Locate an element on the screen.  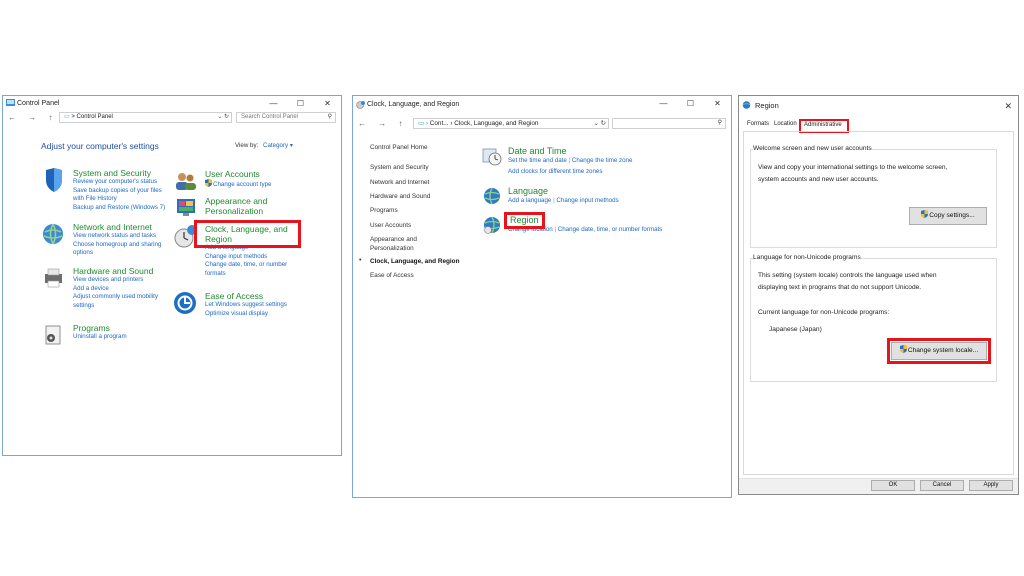
homegroup-link-2: options is located at coordinates (117, 253).